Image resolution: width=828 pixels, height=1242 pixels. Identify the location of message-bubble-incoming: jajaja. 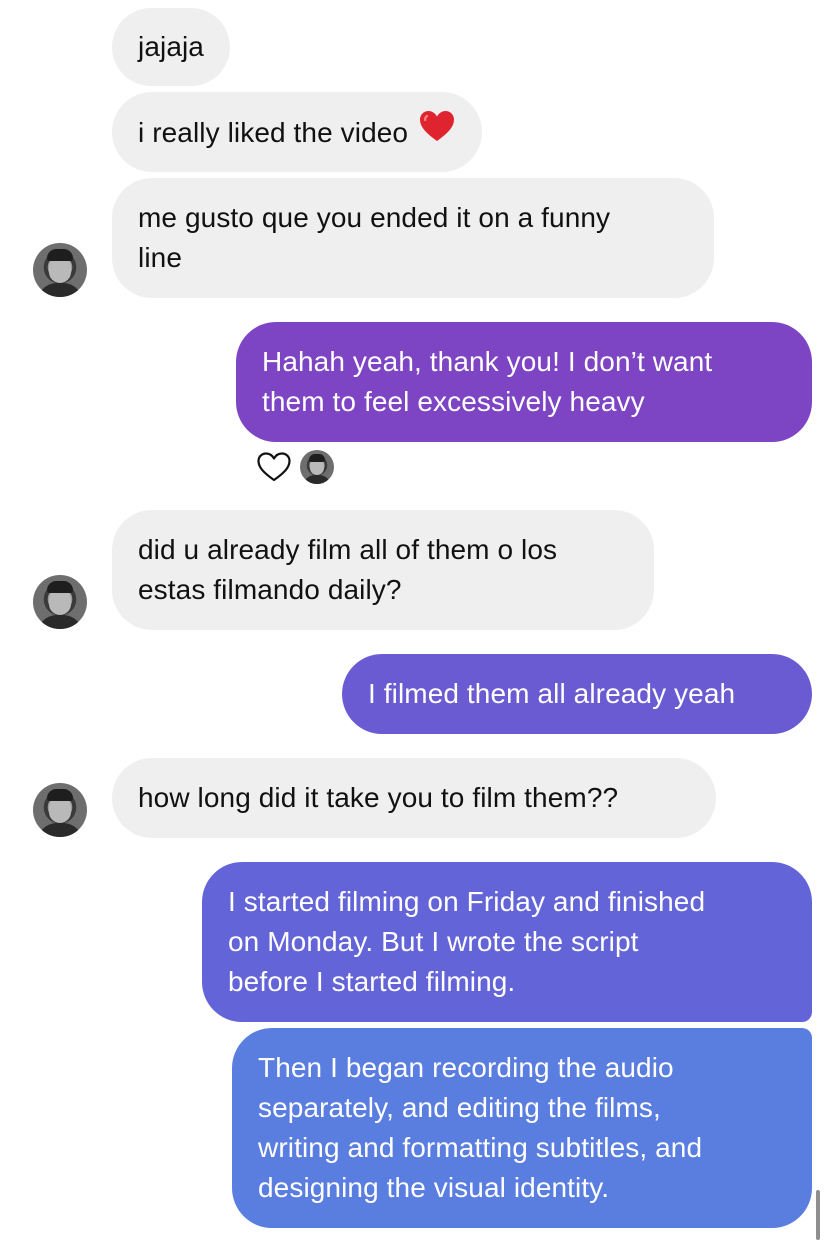
(171, 47).